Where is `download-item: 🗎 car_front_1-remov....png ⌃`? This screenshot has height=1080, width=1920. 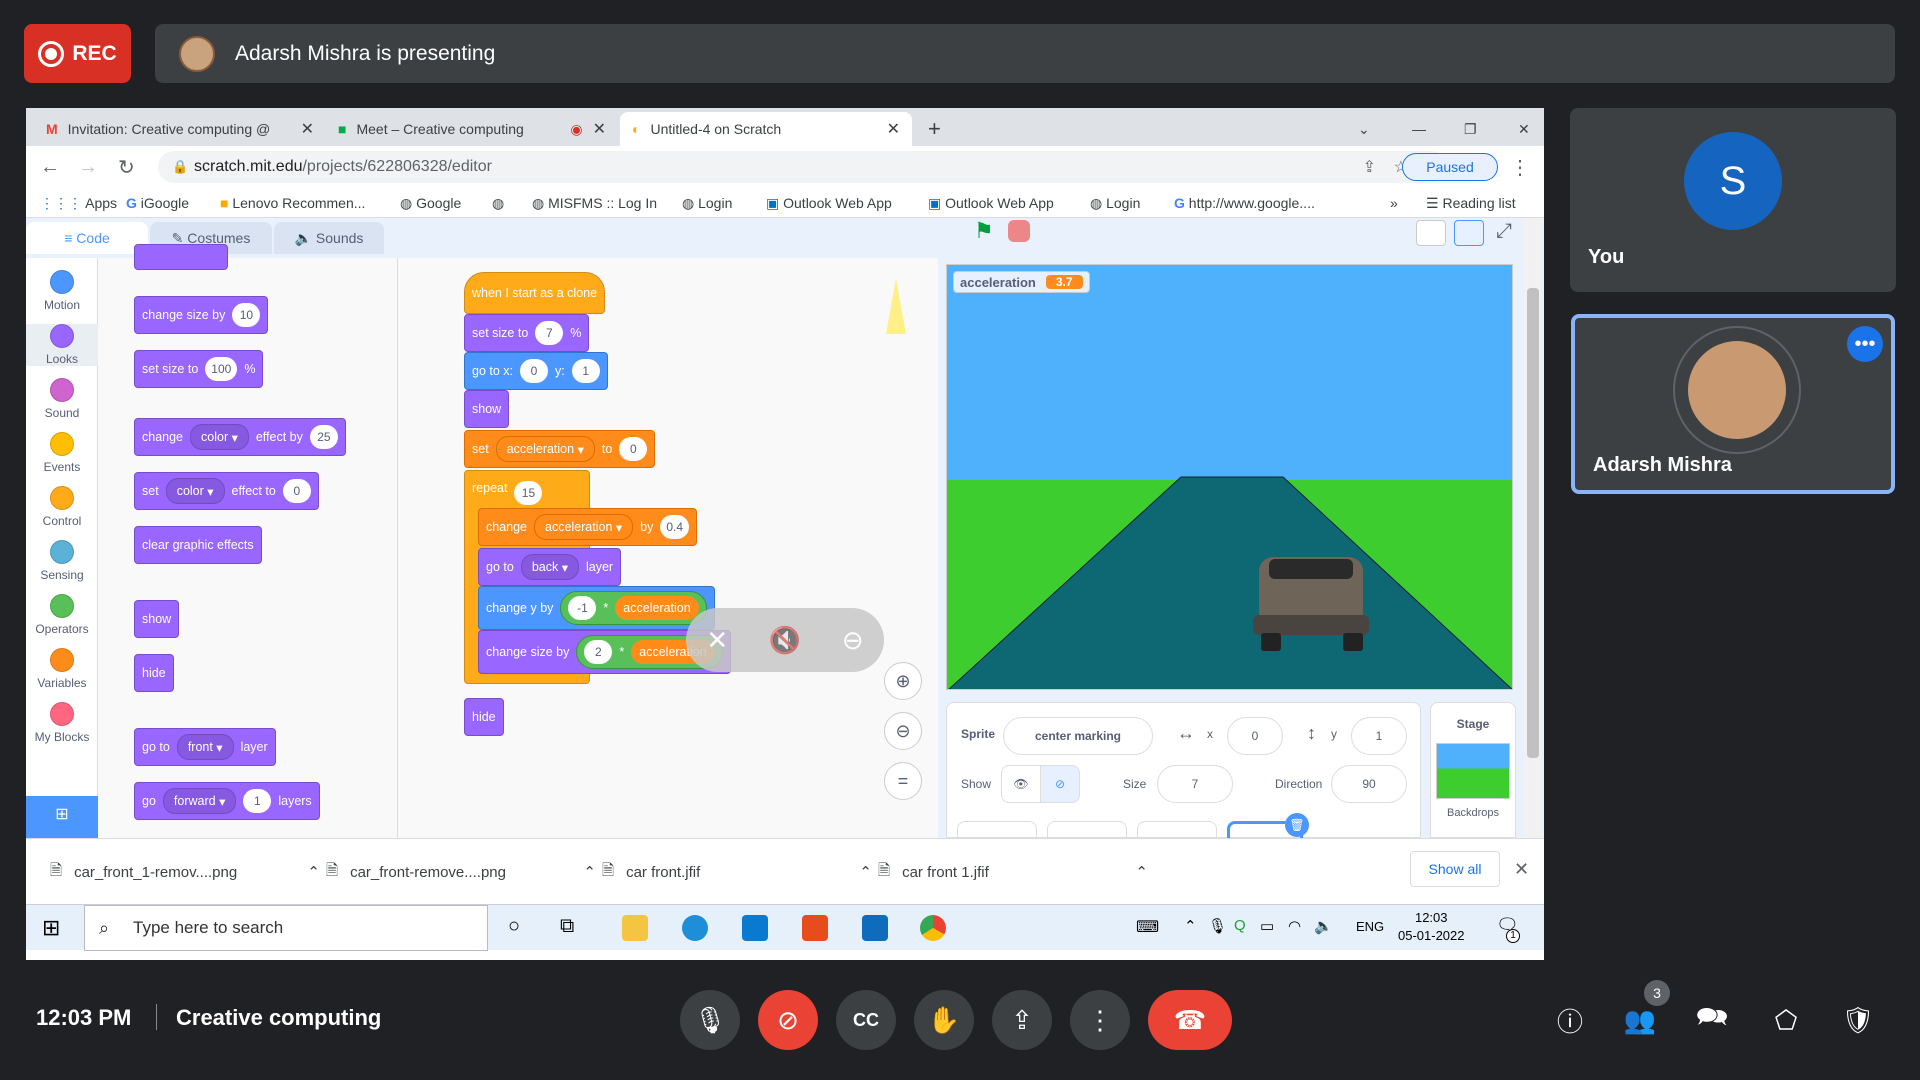 download-item: 🗎 car_front_1-remov....png ⌃ is located at coordinates (185, 872).